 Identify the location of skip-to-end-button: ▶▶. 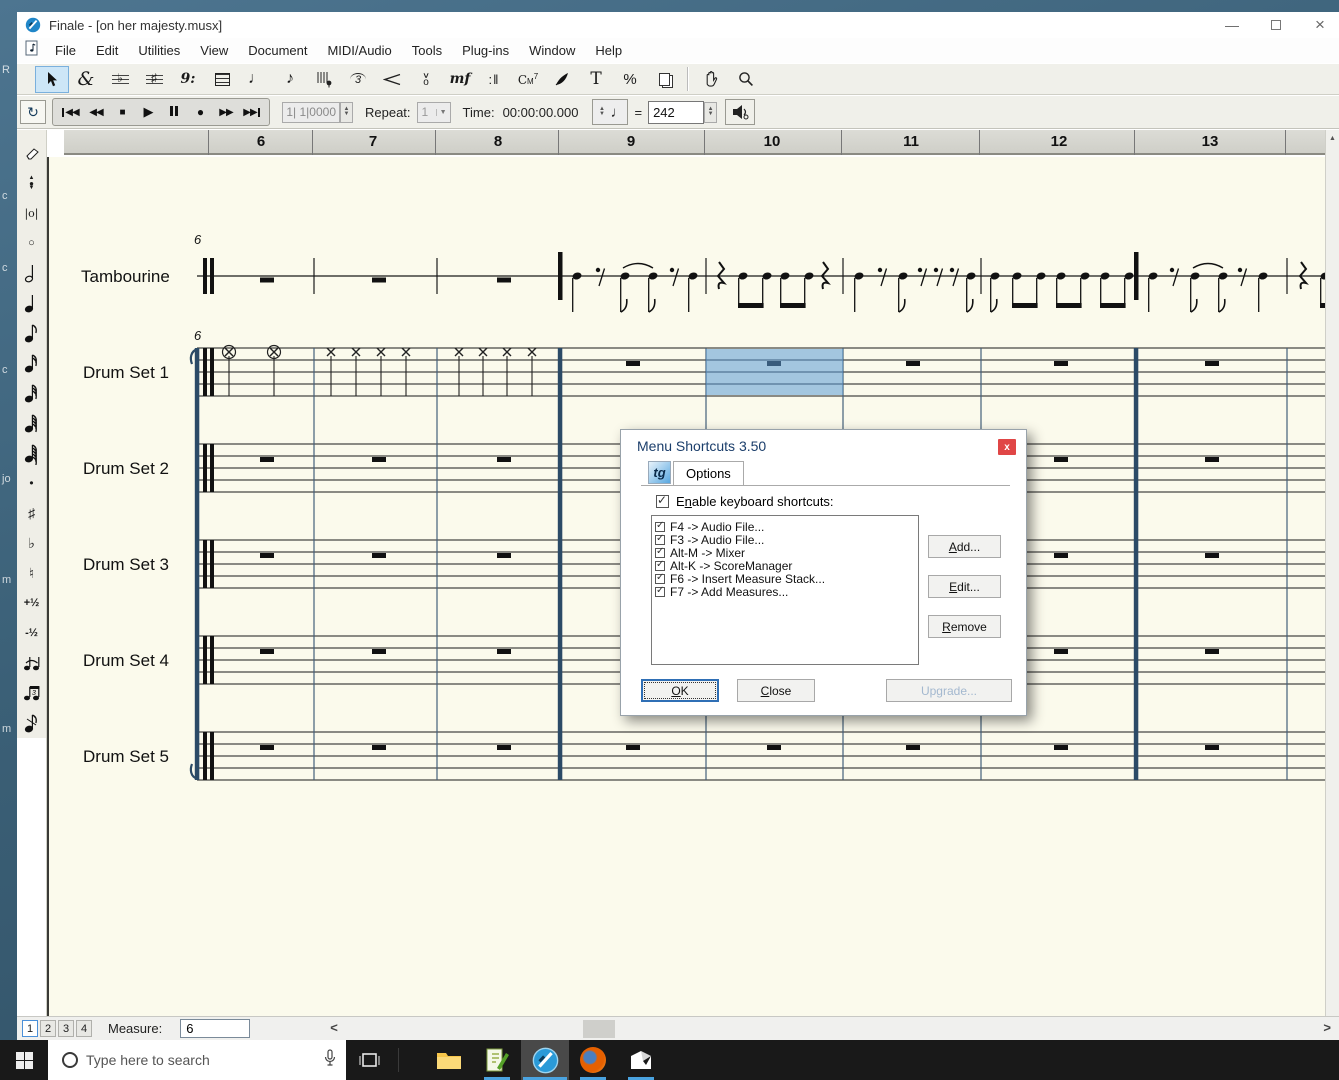
(252, 112).